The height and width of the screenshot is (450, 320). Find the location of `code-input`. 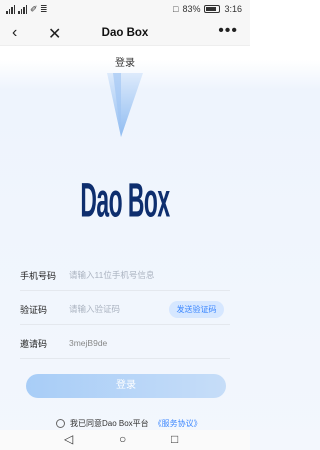

code-input is located at coordinates (114, 309).